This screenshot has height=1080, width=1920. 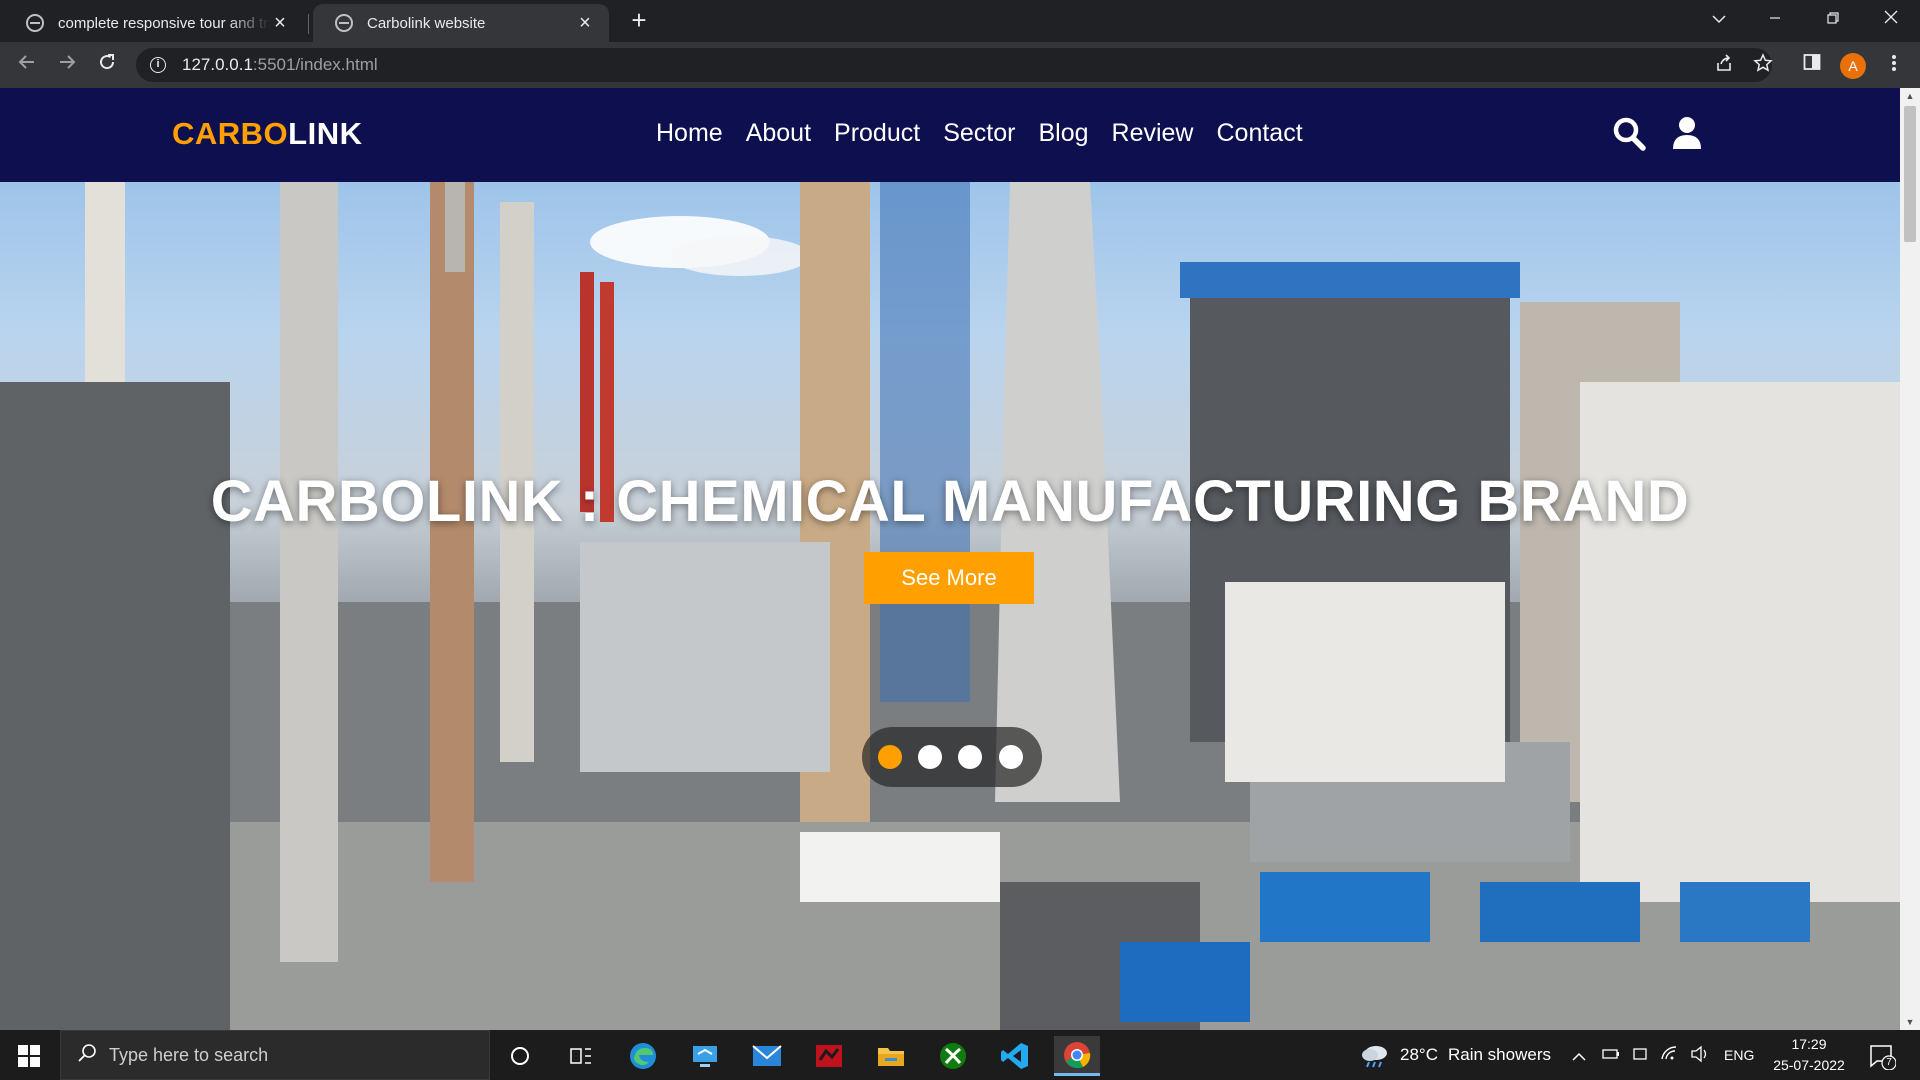 What do you see at coordinates (1809, 1044) in the screenshot?
I see `clock-time: 17:29` at bounding box center [1809, 1044].